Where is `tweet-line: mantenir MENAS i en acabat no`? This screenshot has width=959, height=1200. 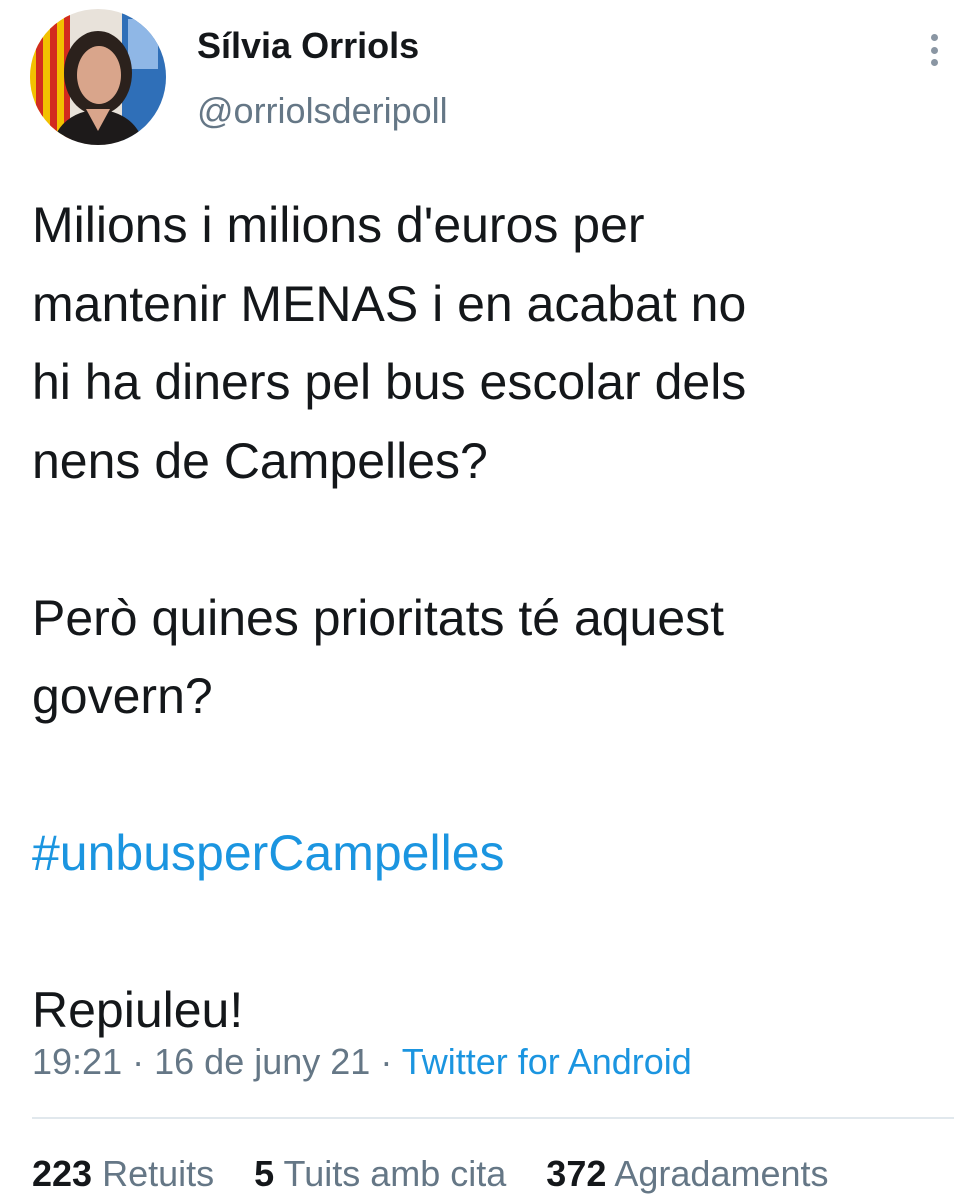
tweet-line: mantenir MENAS i en acabat no is located at coordinates (389, 303).